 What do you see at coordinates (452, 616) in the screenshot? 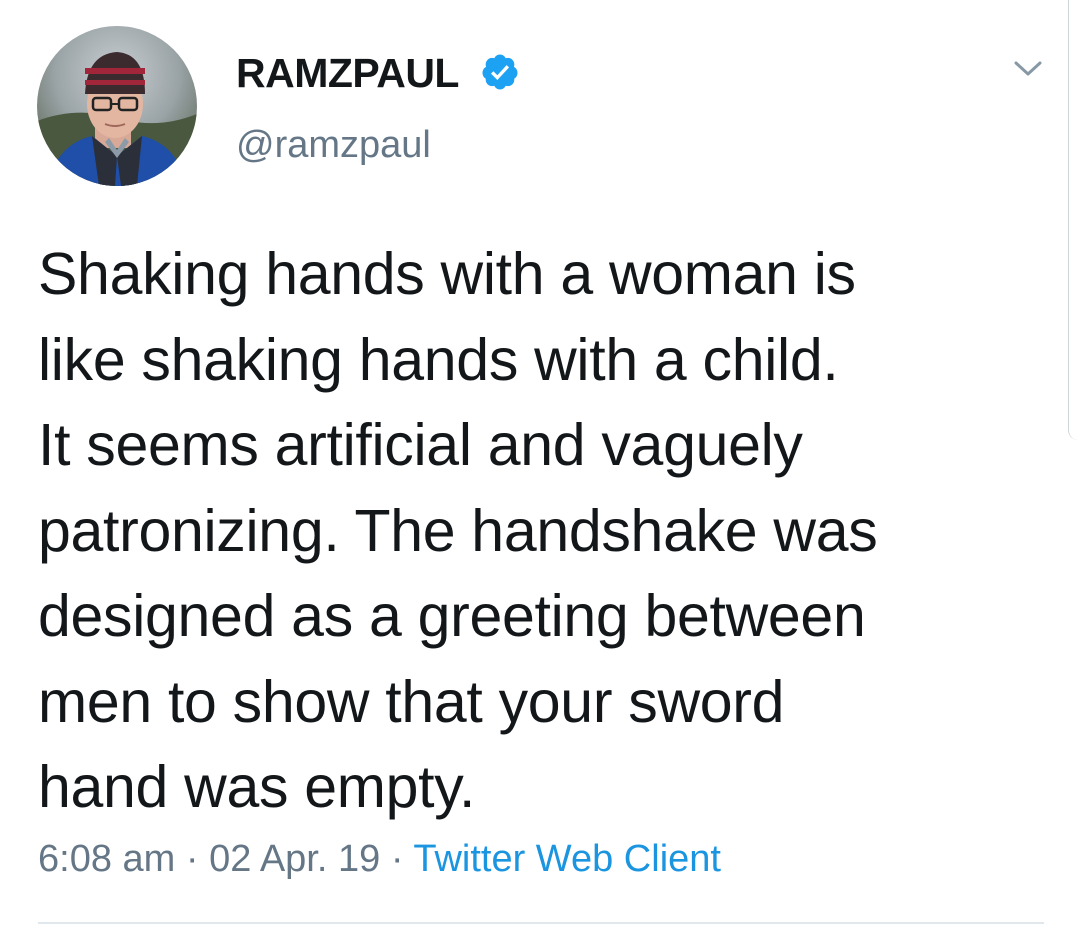
I see `tweet-text-line: designed as a greeting between` at bounding box center [452, 616].